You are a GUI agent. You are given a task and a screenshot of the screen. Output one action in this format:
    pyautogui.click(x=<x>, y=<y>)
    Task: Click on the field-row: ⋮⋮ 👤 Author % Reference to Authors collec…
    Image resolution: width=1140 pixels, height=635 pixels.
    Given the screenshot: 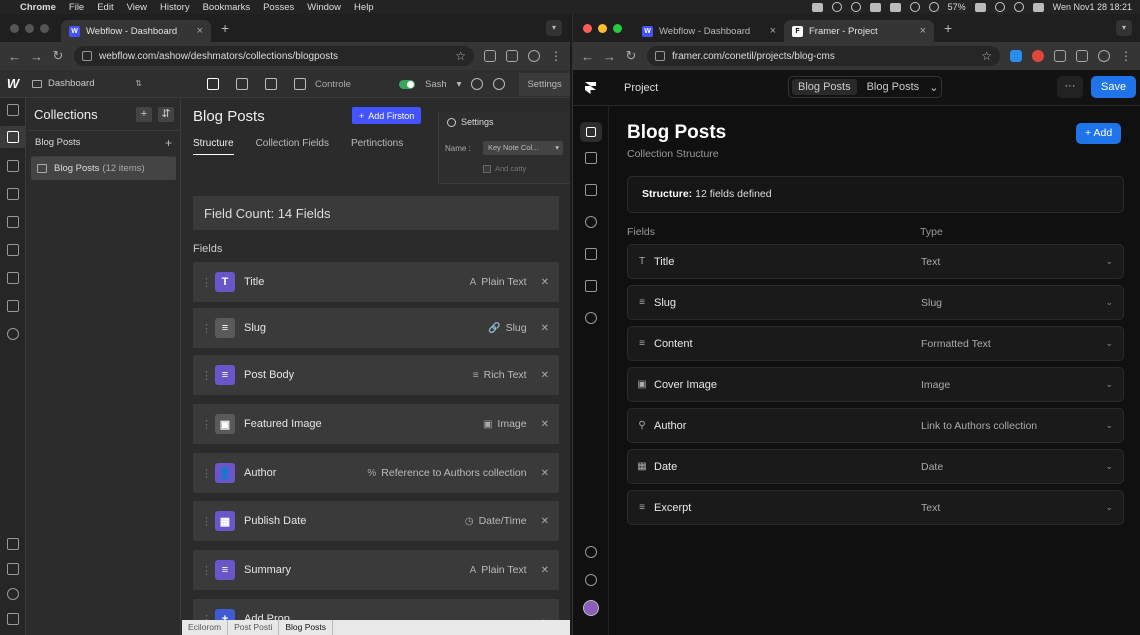 What is the action you would take?
    pyautogui.click(x=376, y=473)
    